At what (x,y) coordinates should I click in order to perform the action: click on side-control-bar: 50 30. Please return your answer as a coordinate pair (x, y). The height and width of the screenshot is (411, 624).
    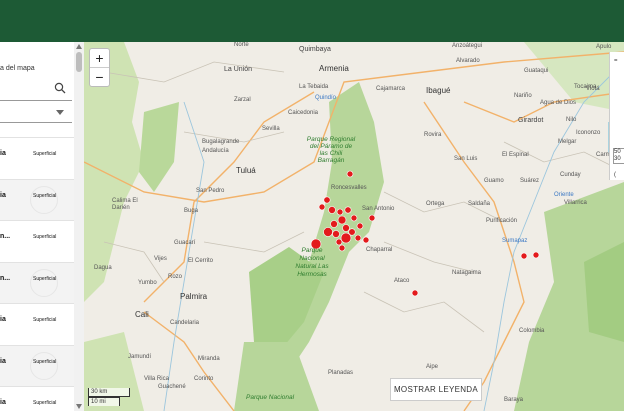
    Looking at the image, I should click on (618, 156).